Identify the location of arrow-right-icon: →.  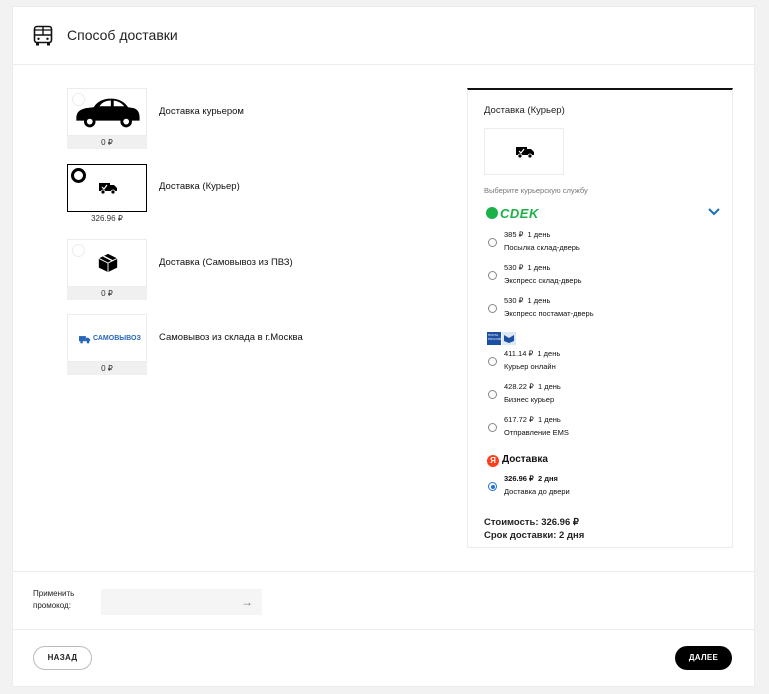
(247, 602).